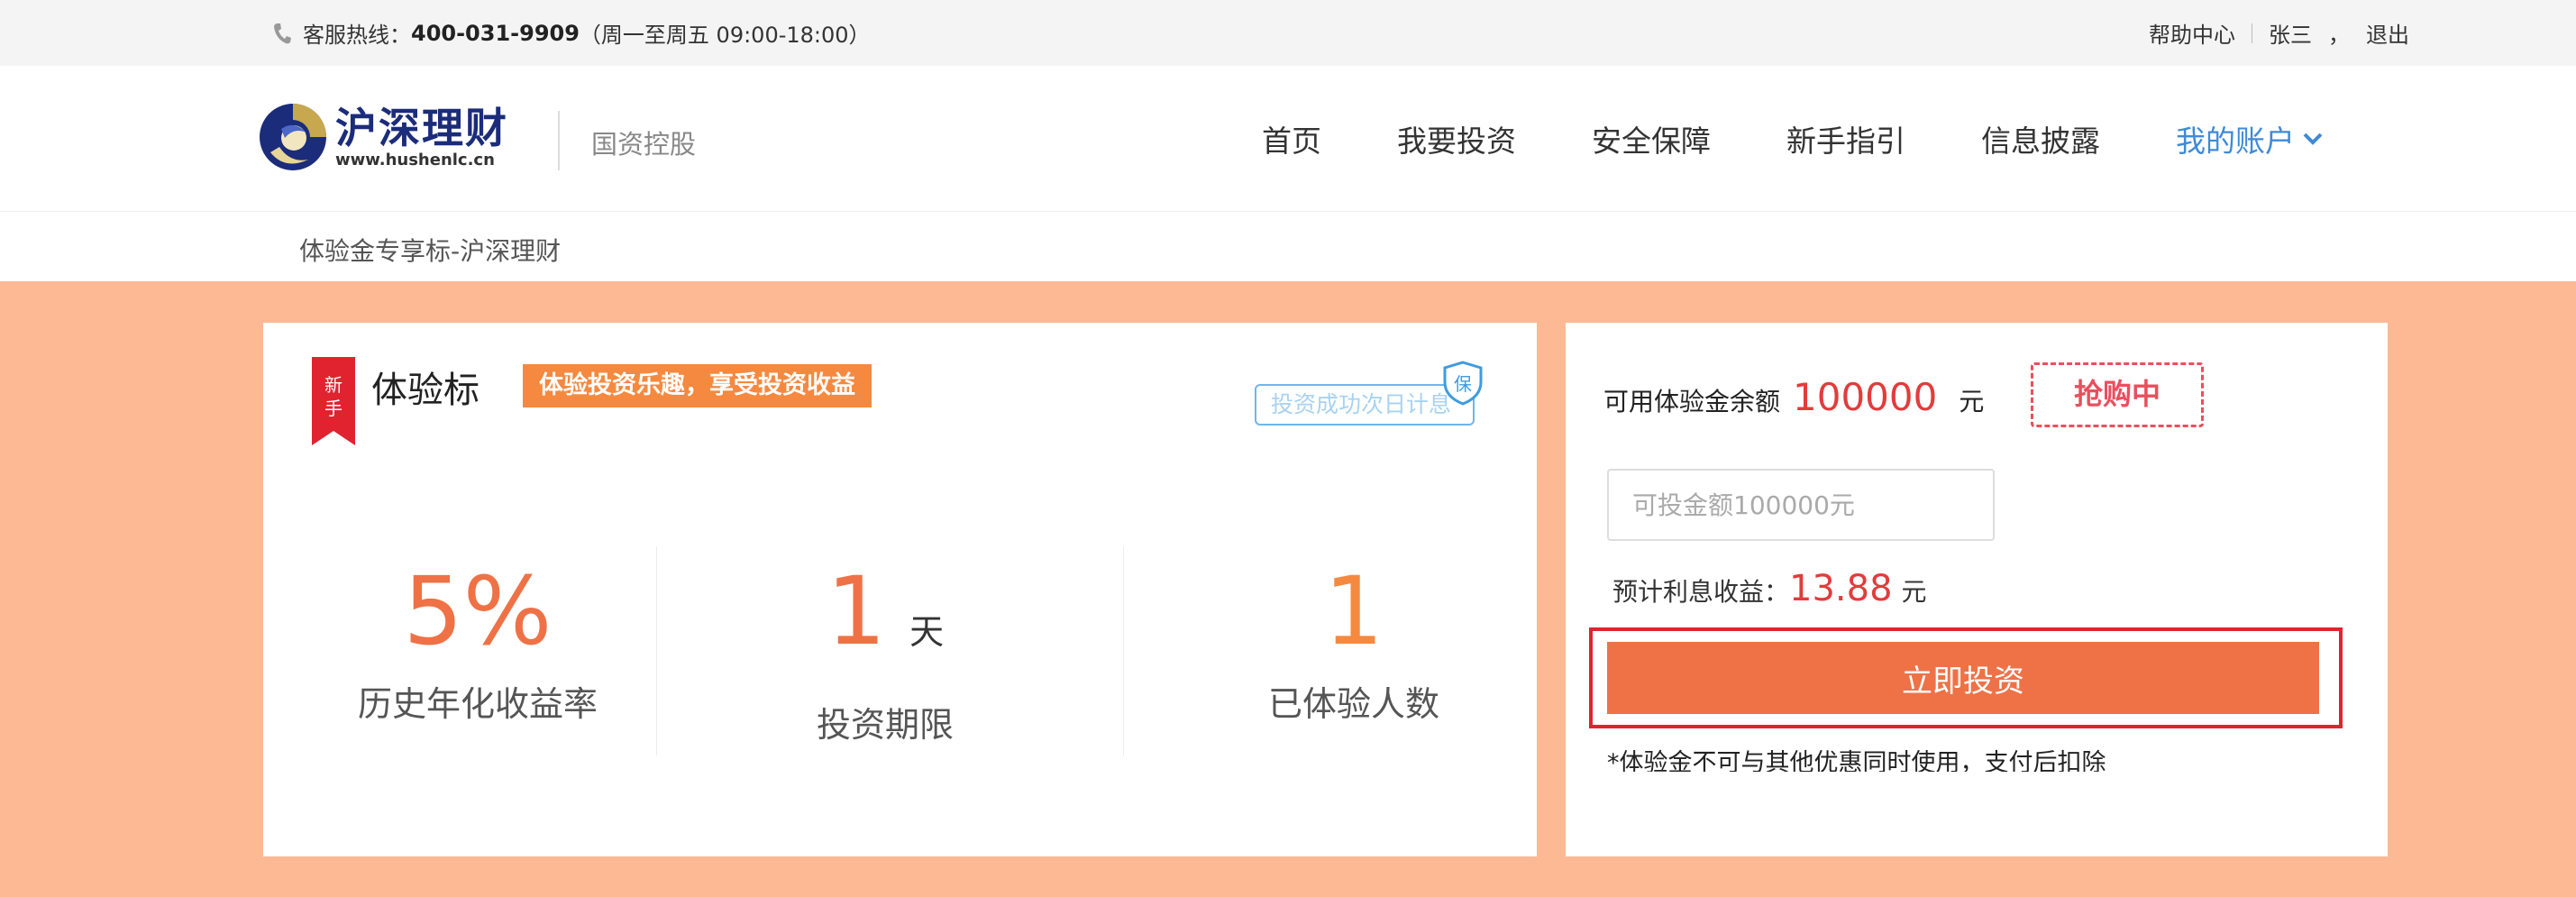 The image size is (2576, 897). I want to click on hotline-hours: （周一至周五 09:00-18:00）, so click(725, 35).